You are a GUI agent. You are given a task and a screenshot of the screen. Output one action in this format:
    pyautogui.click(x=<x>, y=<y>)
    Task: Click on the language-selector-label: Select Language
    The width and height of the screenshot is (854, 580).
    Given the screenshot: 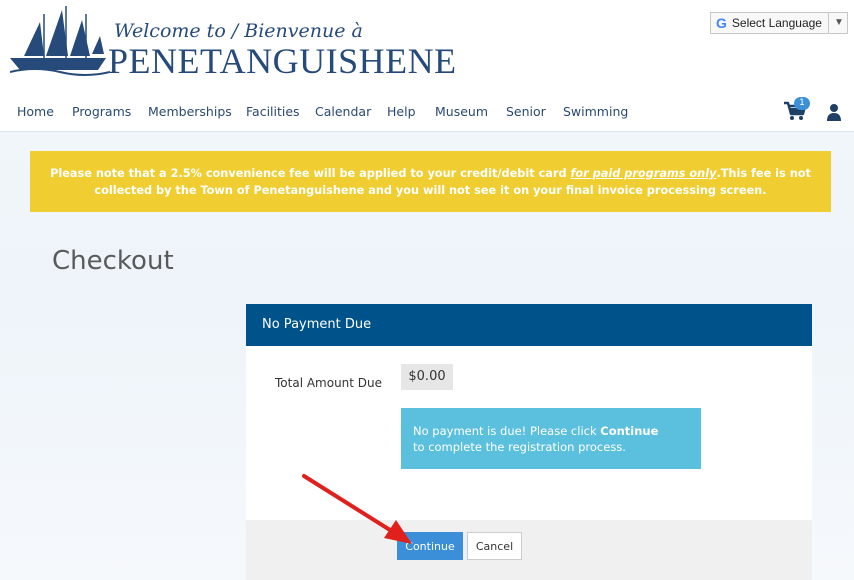 What is the action you would take?
    pyautogui.click(x=776, y=23)
    